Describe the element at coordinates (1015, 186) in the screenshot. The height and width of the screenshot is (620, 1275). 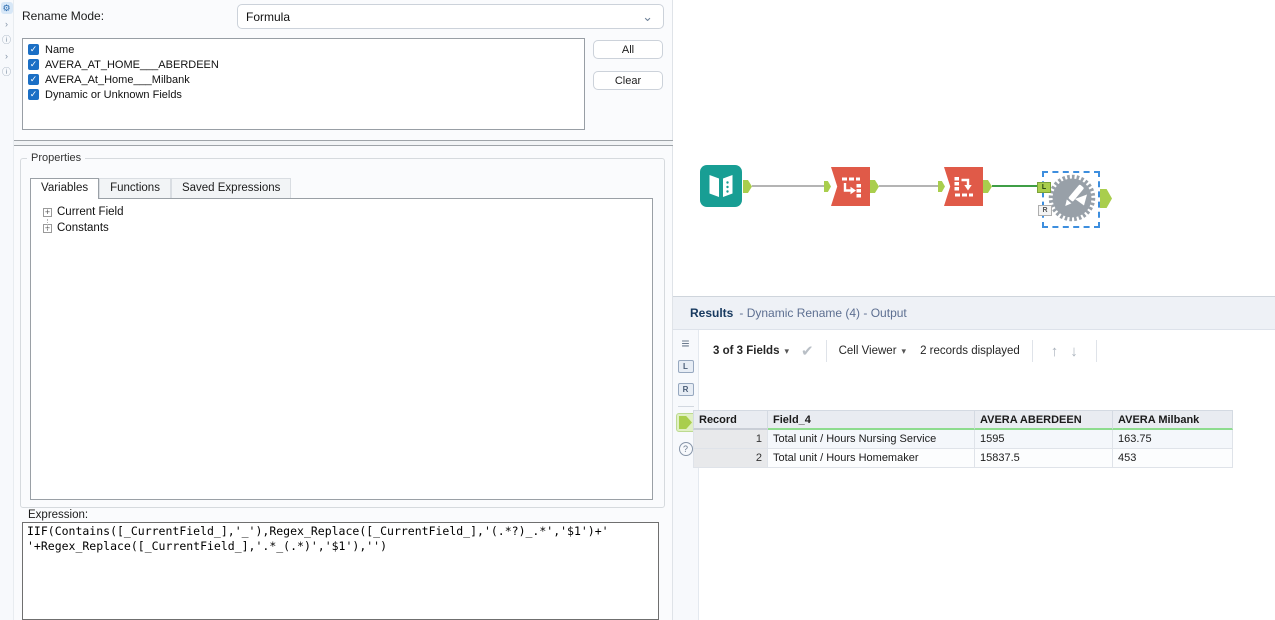
I see `connection-wire-green` at that location.